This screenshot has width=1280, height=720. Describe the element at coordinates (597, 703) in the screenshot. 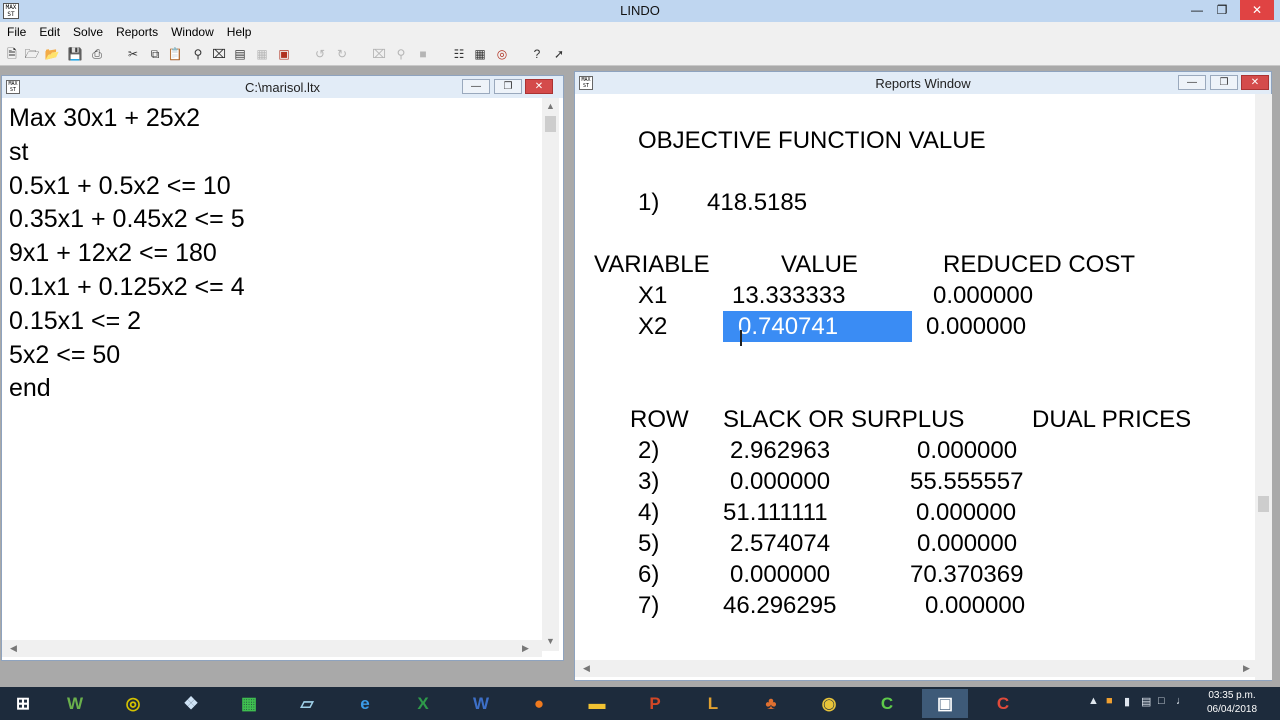

I see `taskbar-file-explorer-icon: ▬` at that location.